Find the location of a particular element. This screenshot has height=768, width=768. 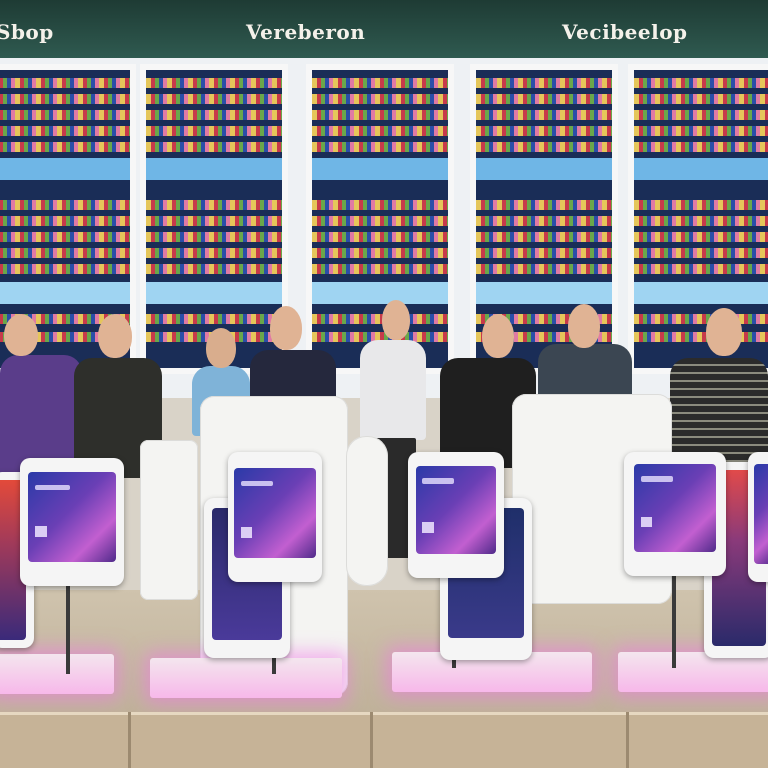

store-sign-center: Vereberon is located at coordinates (306, 32).